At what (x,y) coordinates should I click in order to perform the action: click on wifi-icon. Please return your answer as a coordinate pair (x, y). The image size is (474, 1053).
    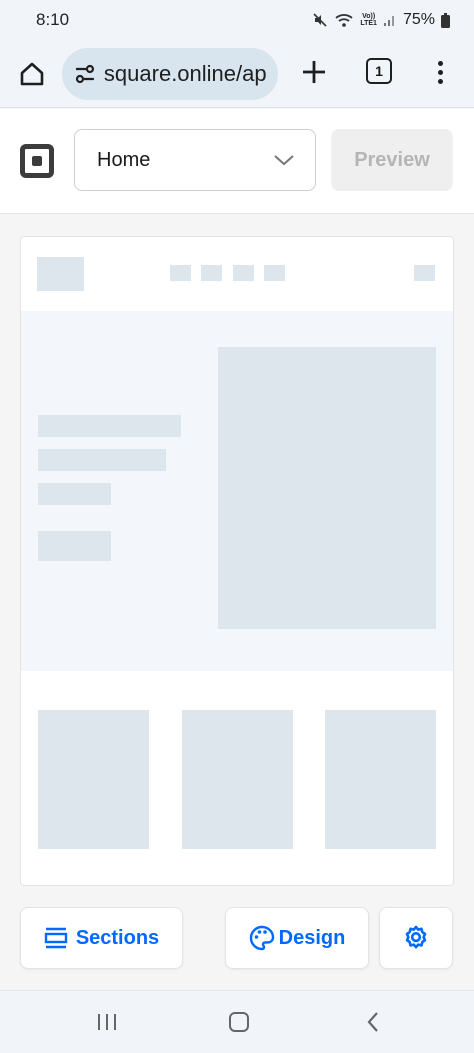
    Looking at the image, I should click on (344, 20).